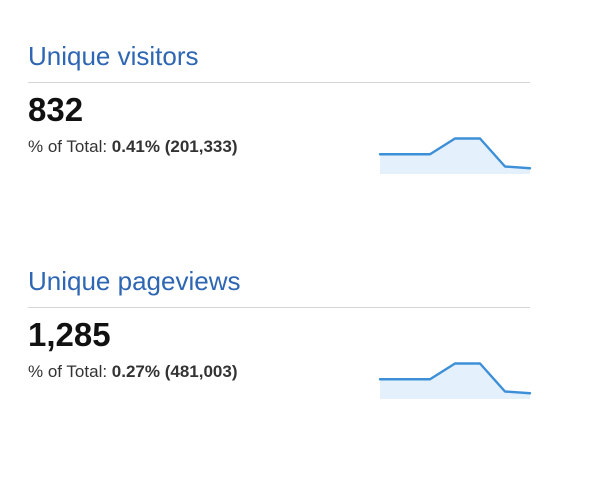 This screenshot has height=490, width=600. What do you see at coordinates (201, 371) in the screenshot?
I see `metric-total: (481,003)` at bounding box center [201, 371].